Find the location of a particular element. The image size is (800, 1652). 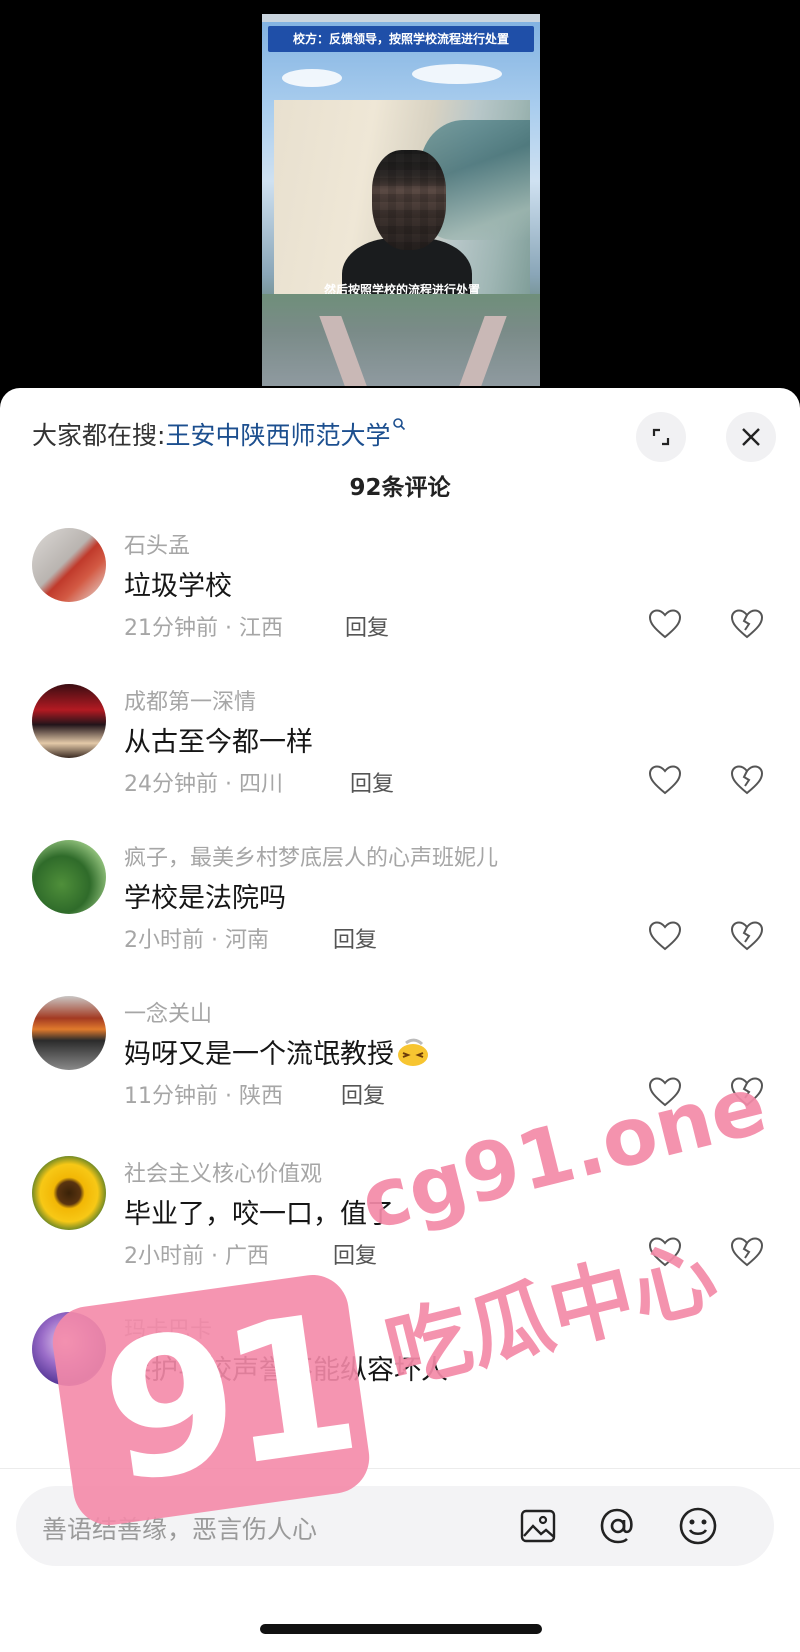

pixelated-face is located at coordinates (409, 200).